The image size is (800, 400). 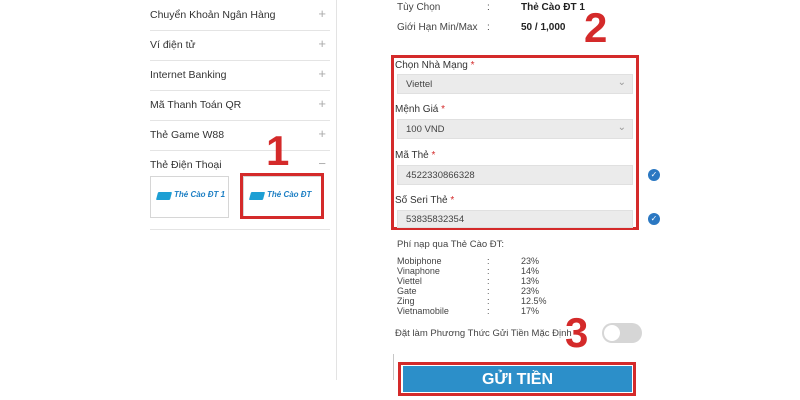 I want to click on limit-colon: :, so click(x=488, y=27).